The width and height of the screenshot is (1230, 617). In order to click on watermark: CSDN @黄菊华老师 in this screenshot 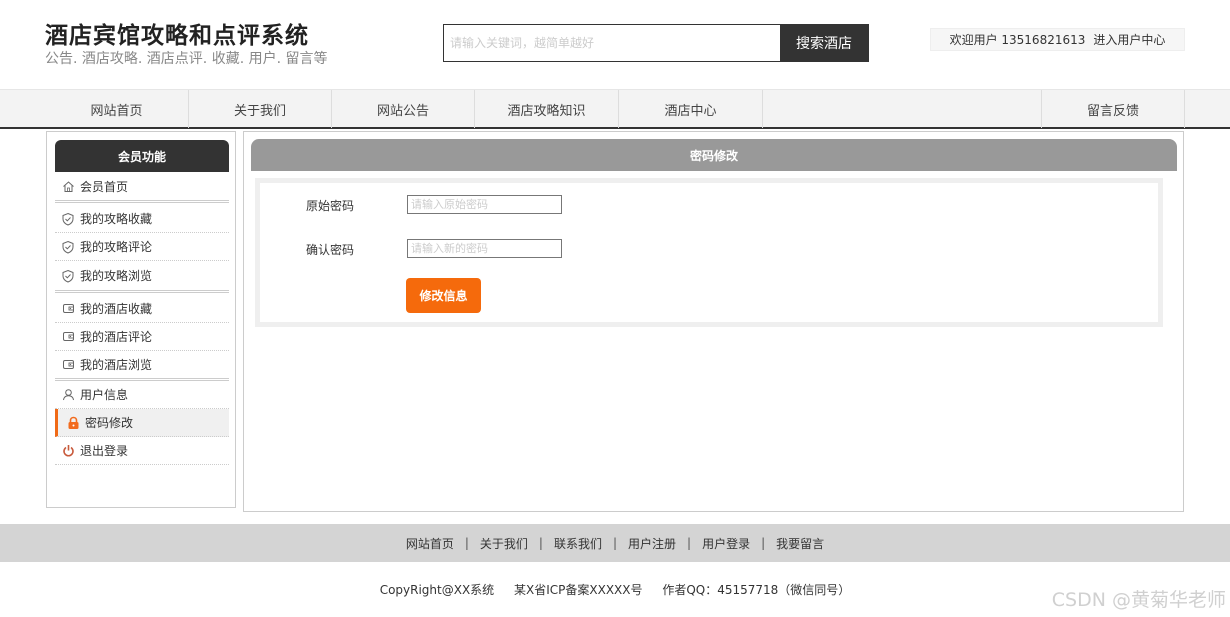, I will do `click(1138, 600)`.